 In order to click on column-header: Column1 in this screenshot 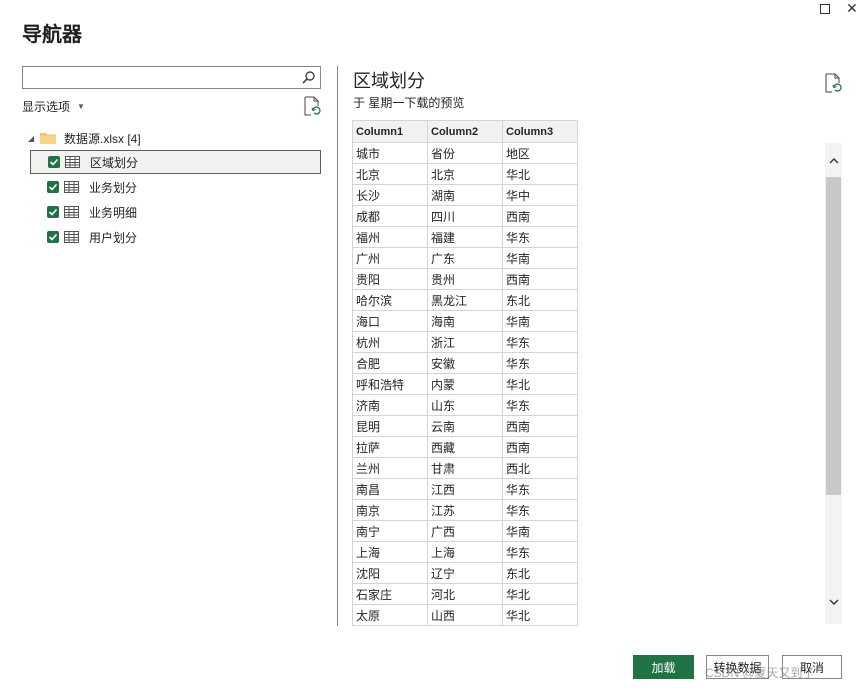, I will do `click(390, 131)`.